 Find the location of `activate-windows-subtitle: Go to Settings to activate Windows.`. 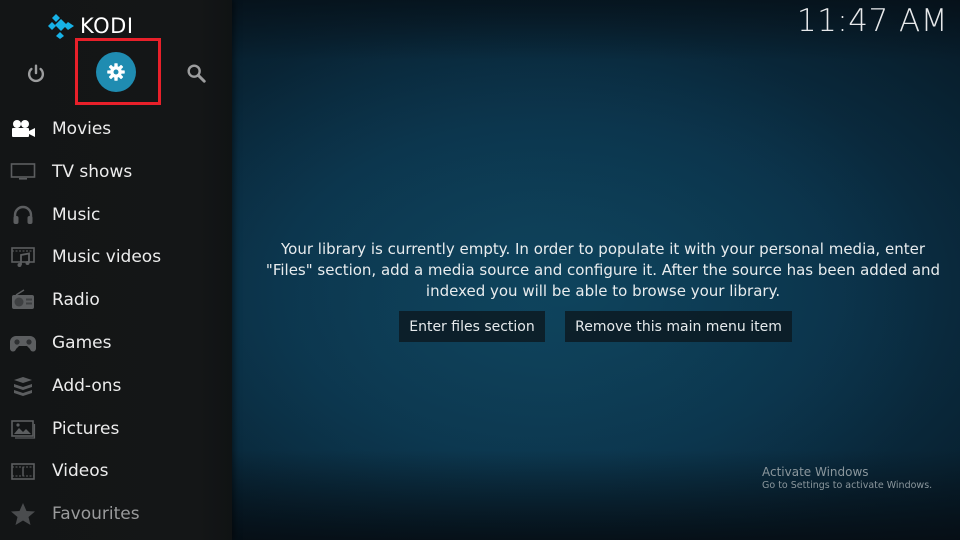

activate-windows-subtitle: Go to Settings to activate Windows. is located at coordinates (847, 485).